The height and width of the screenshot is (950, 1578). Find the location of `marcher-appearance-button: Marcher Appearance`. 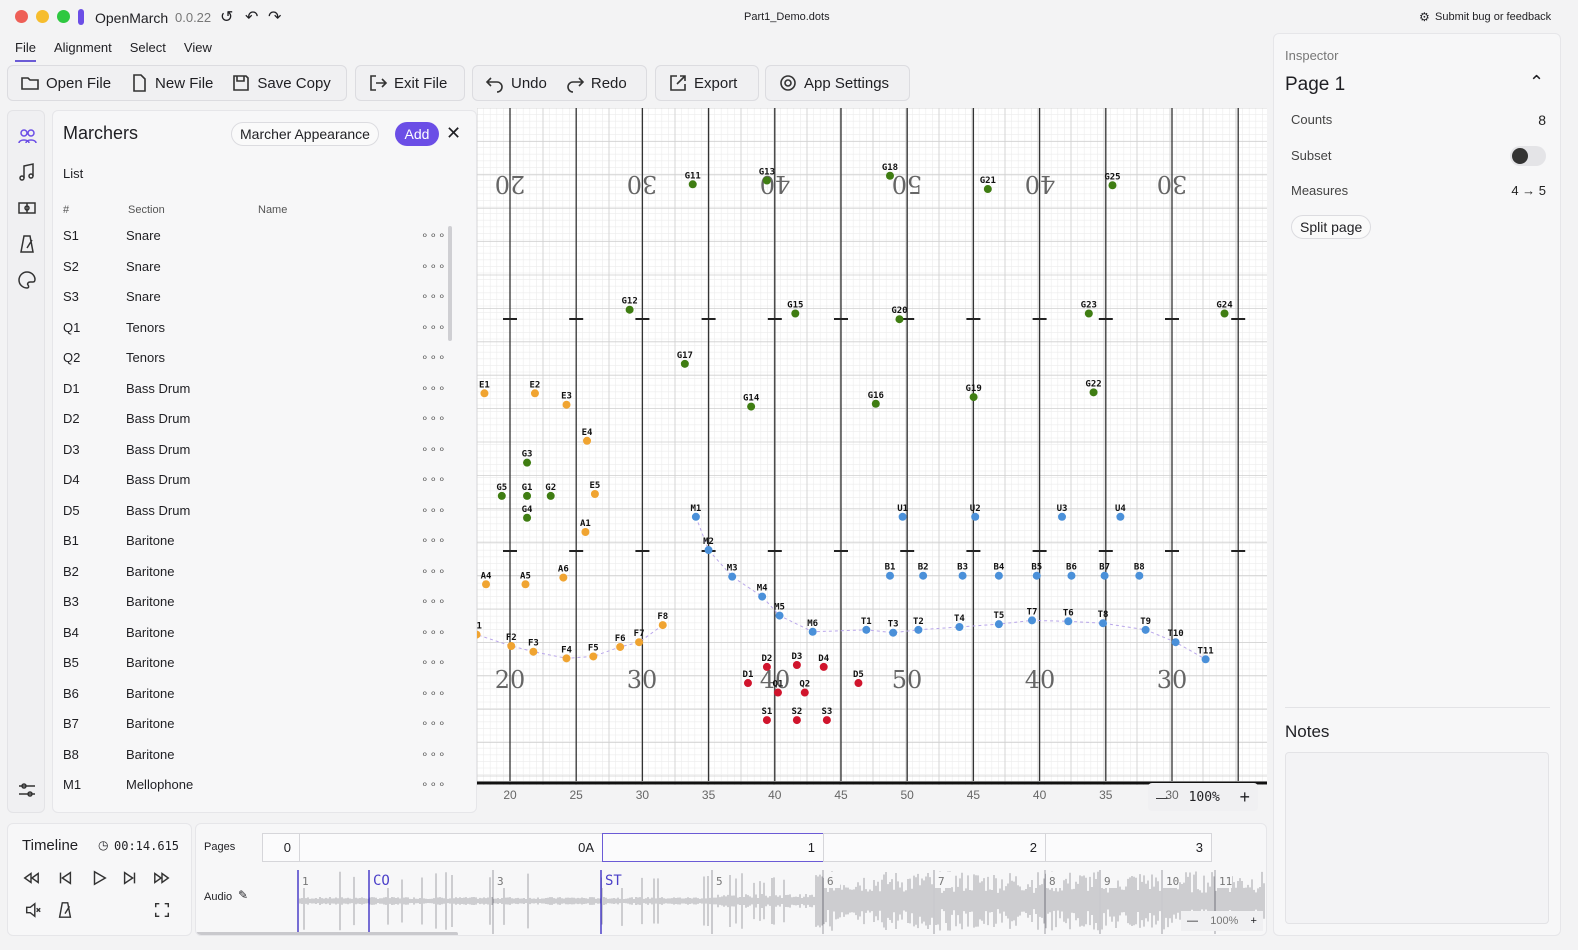

marcher-appearance-button: Marcher Appearance is located at coordinates (305, 134).